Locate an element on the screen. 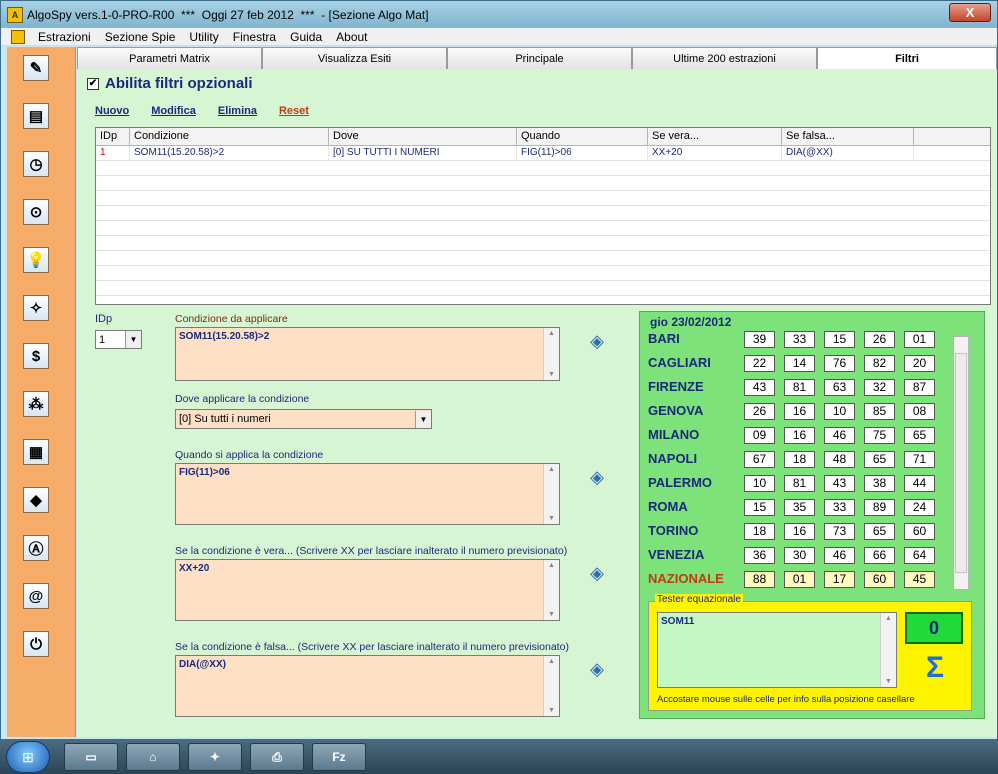 This screenshot has width=998, height=774. false-input: DIA(@XX) ▲ ▼ is located at coordinates (367, 686).